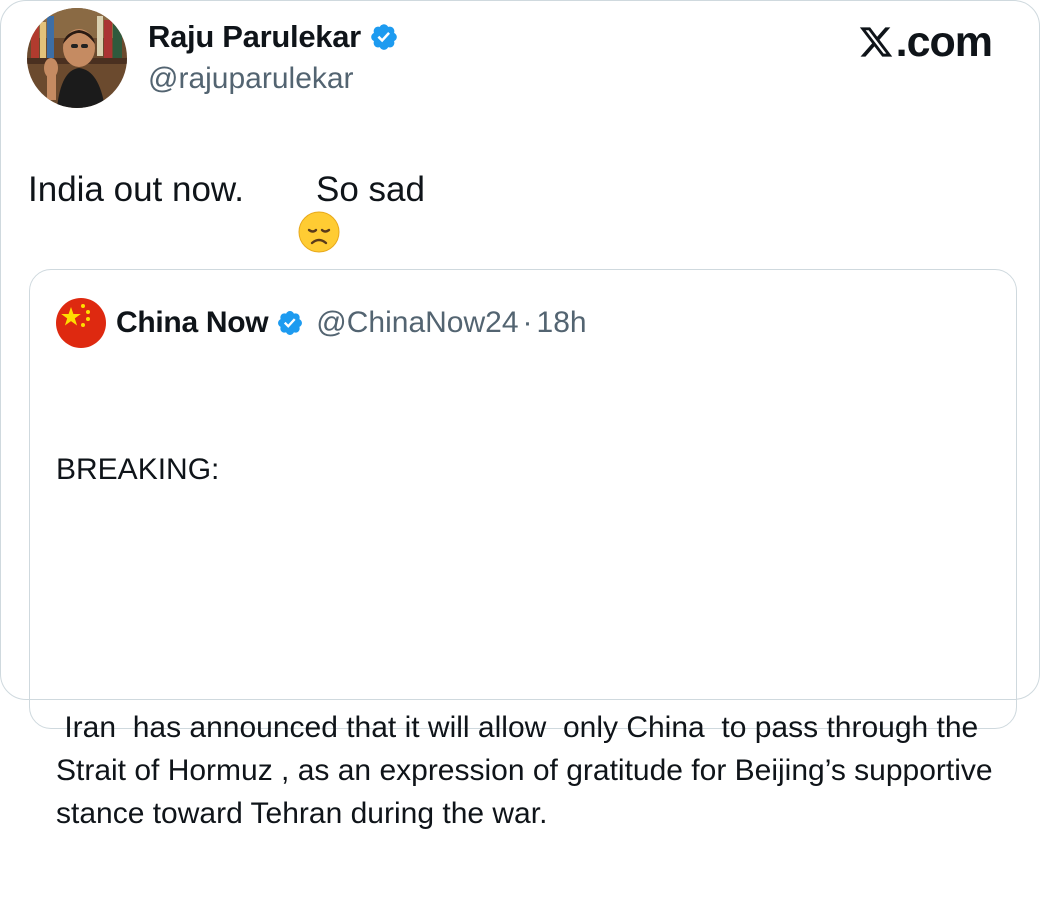 The height and width of the screenshot is (921, 1042). What do you see at coordinates (192, 323) in the screenshot?
I see `quoted-author-name: China Now` at bounding box center [192, 323].